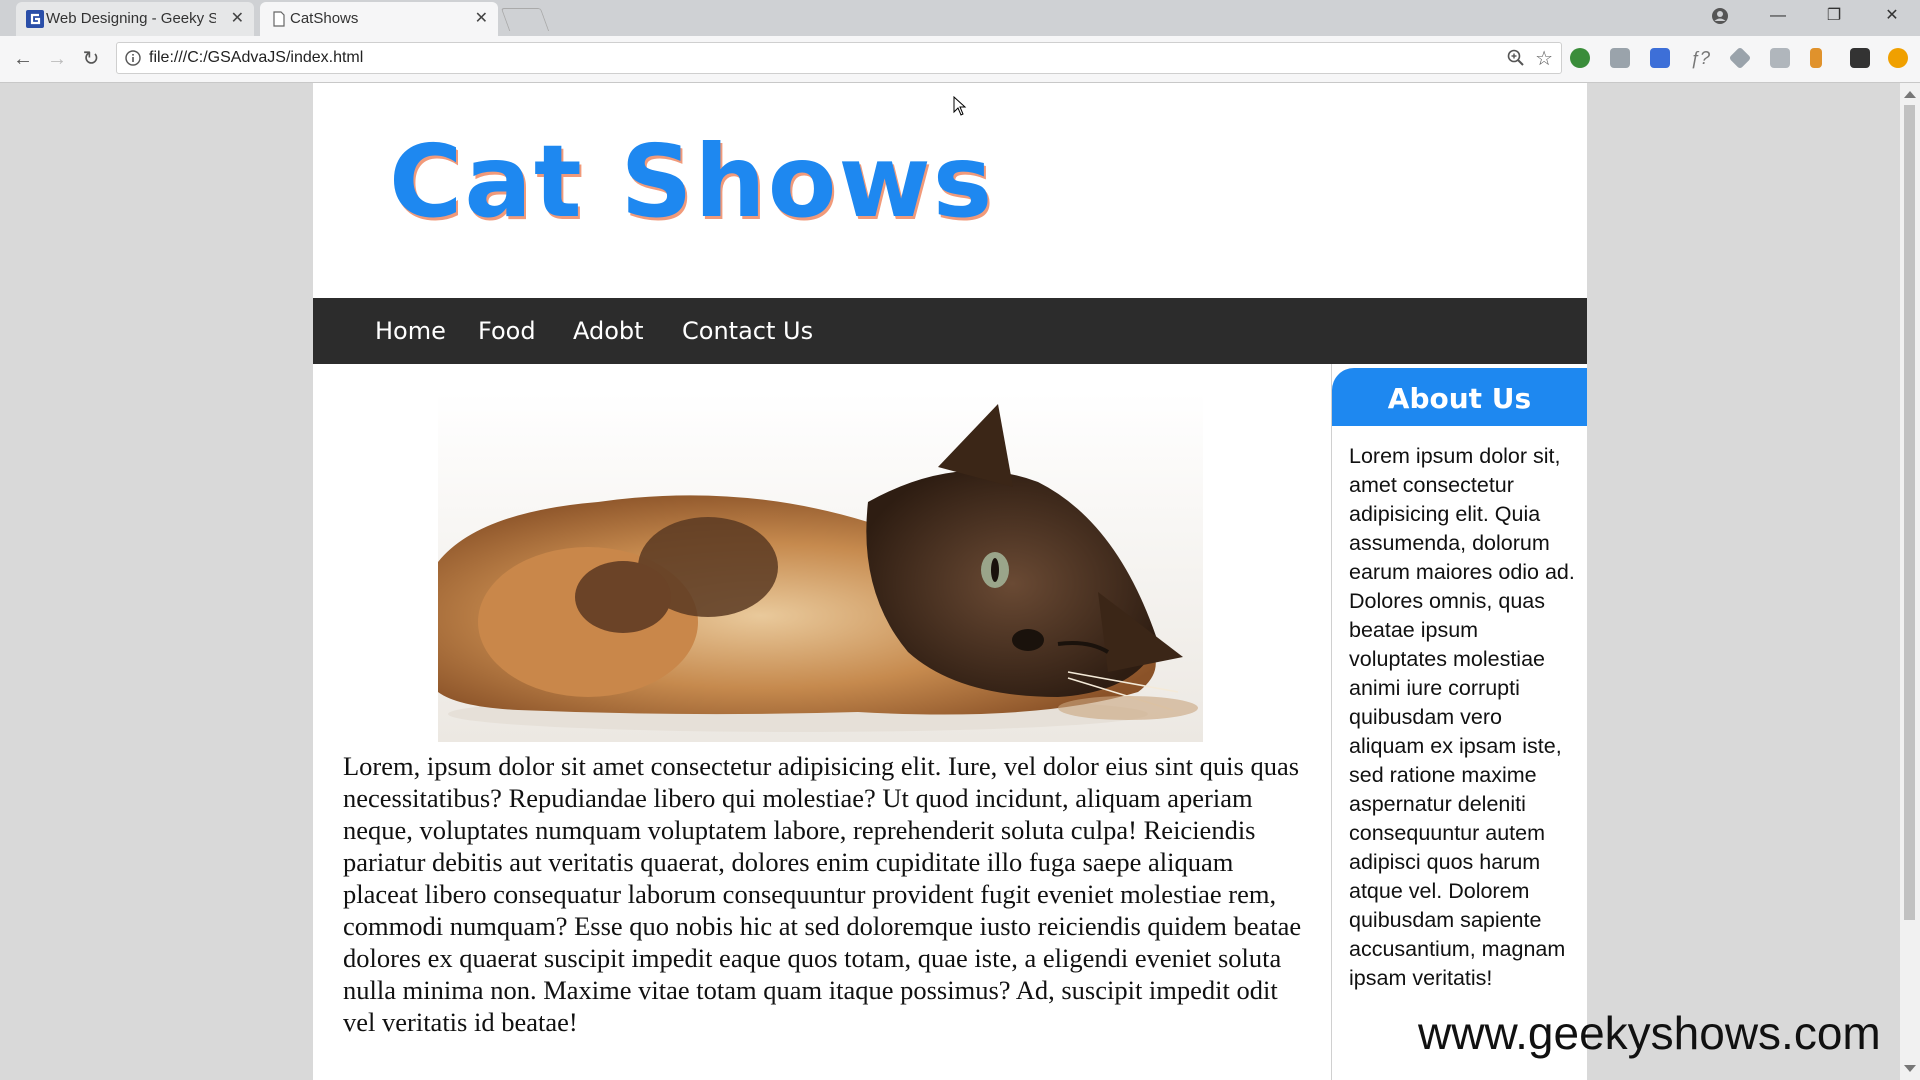  I want to click on about-heading: About Us, so click(1459, 397).